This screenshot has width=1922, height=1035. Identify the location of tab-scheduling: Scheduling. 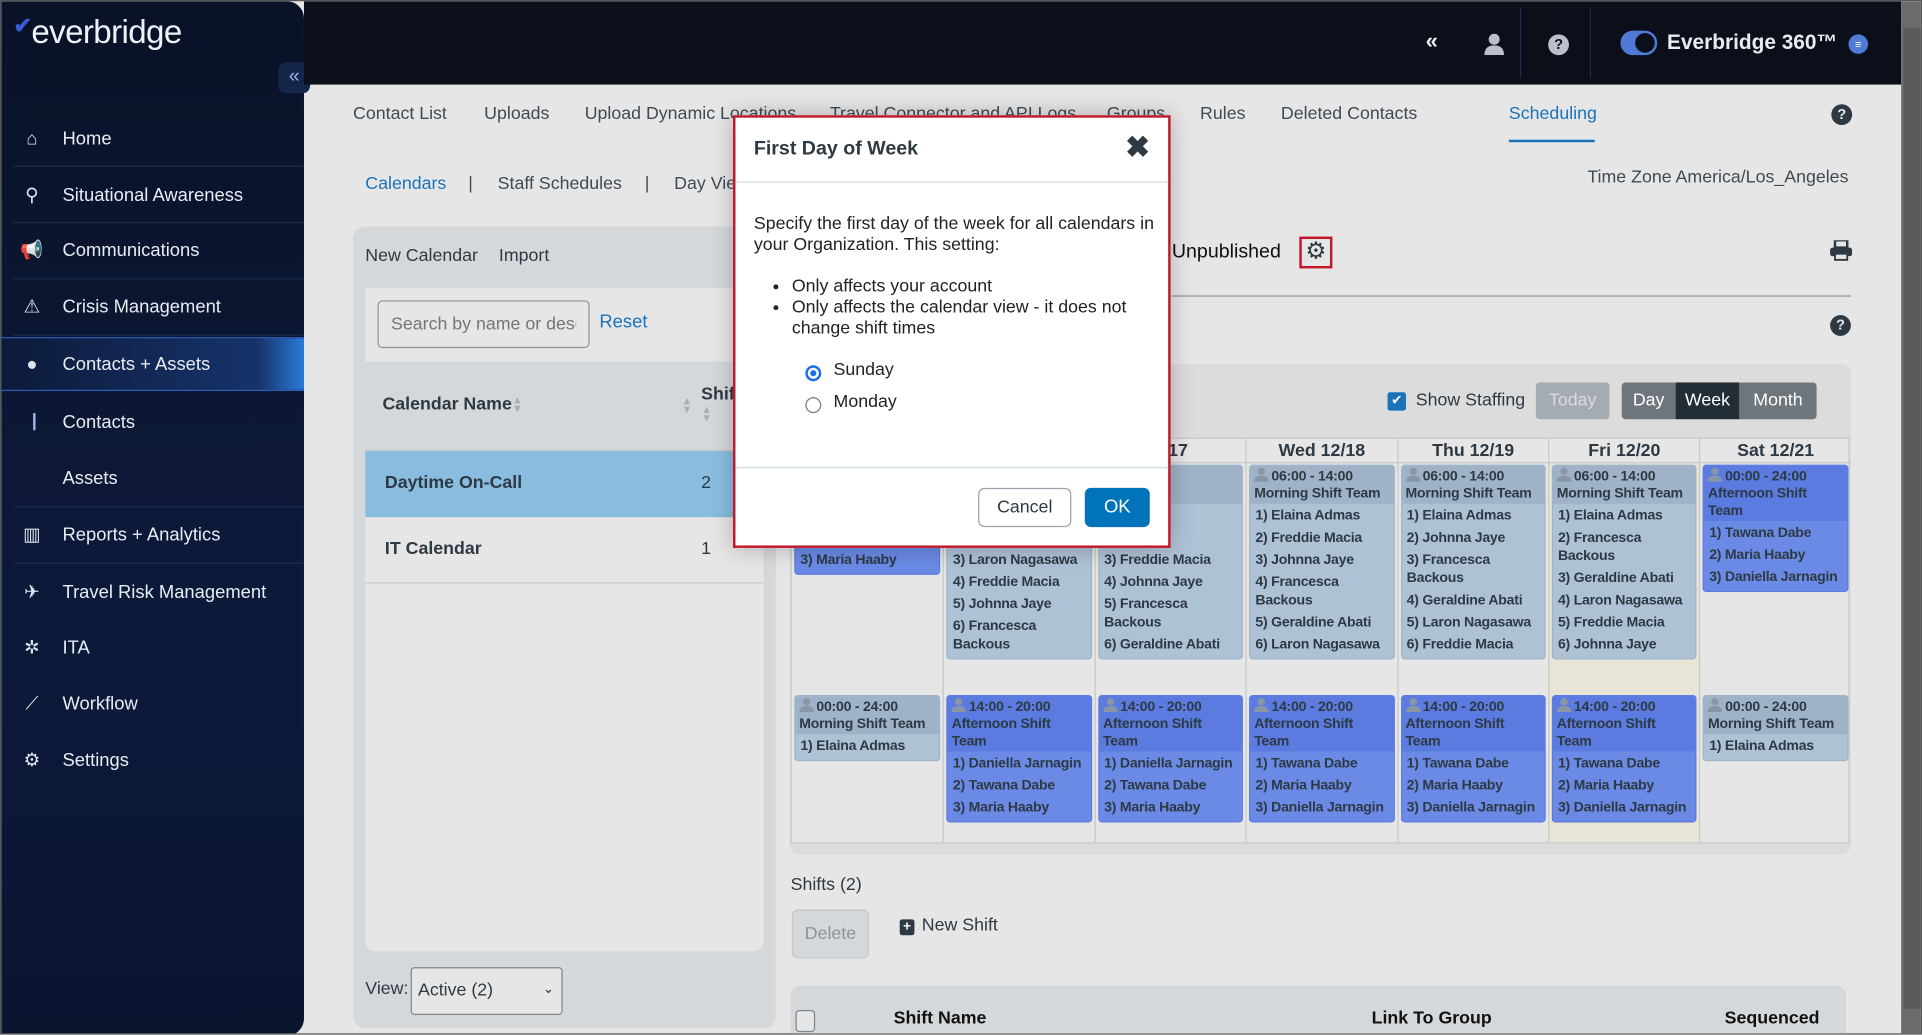
(1553, 114).